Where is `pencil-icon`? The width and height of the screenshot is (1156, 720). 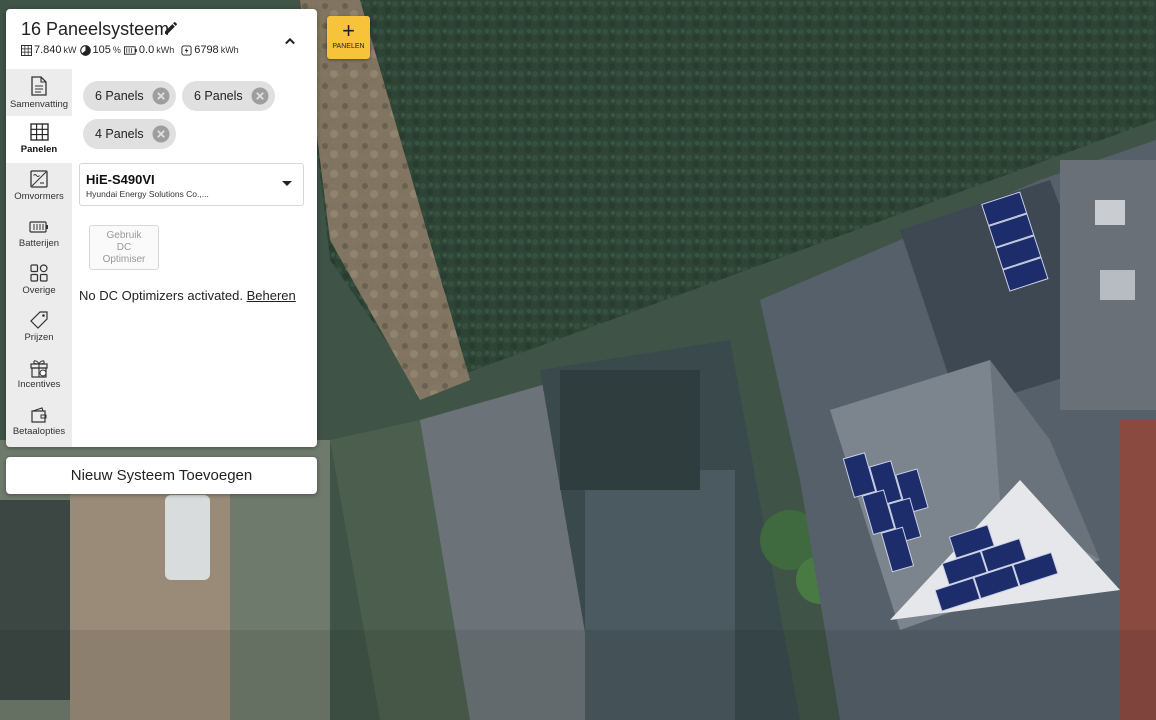 pencil-icon is located at coordinates (171, 28).